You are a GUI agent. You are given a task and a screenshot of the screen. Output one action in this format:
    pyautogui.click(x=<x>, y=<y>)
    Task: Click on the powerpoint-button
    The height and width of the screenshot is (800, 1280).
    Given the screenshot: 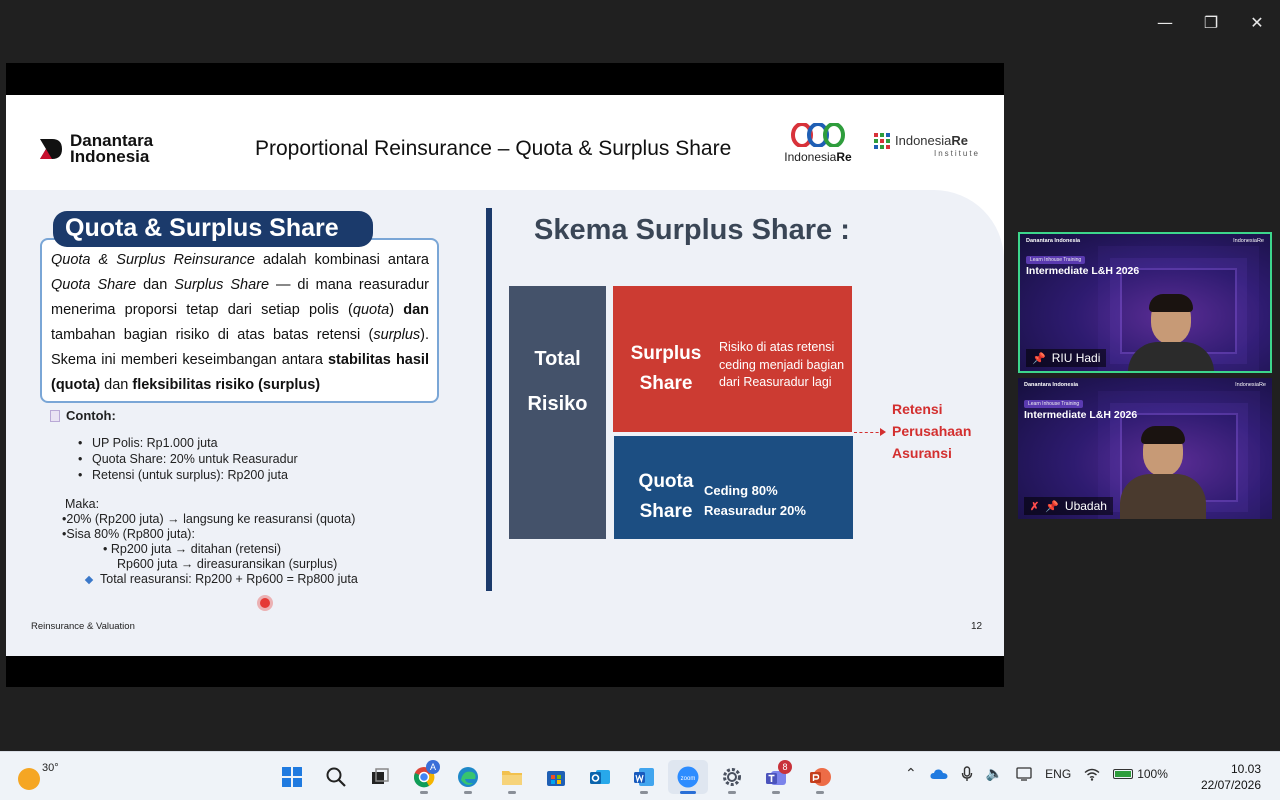 What is the action you would take?
    pyautogui.click(x=820, y=777)
    